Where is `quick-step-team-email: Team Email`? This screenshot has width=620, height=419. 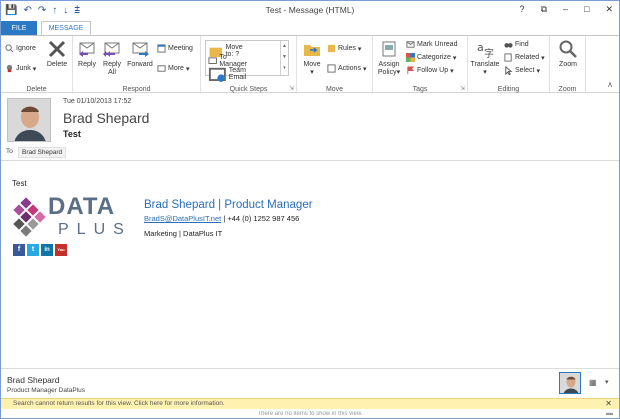
quick-step-team-email: Team Email is located at coordinates (227, 74).